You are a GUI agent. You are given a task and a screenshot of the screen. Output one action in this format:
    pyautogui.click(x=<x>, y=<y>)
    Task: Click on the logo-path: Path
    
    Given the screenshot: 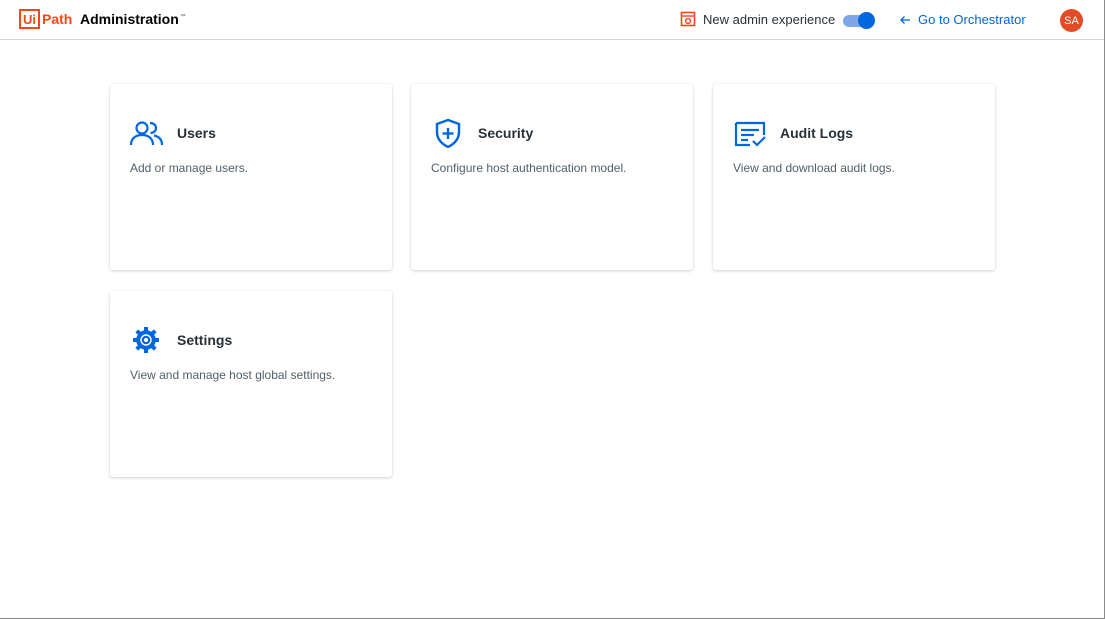 What is the action you would take?
    pyautogui.click(x=57, y=19)
    